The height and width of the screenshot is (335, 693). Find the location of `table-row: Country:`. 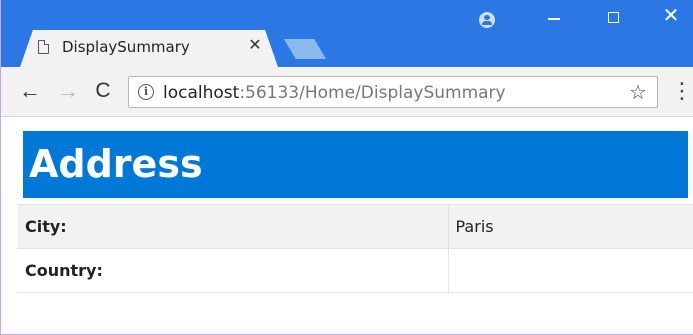

table-row: Country: is located at coordinates (355, 270).